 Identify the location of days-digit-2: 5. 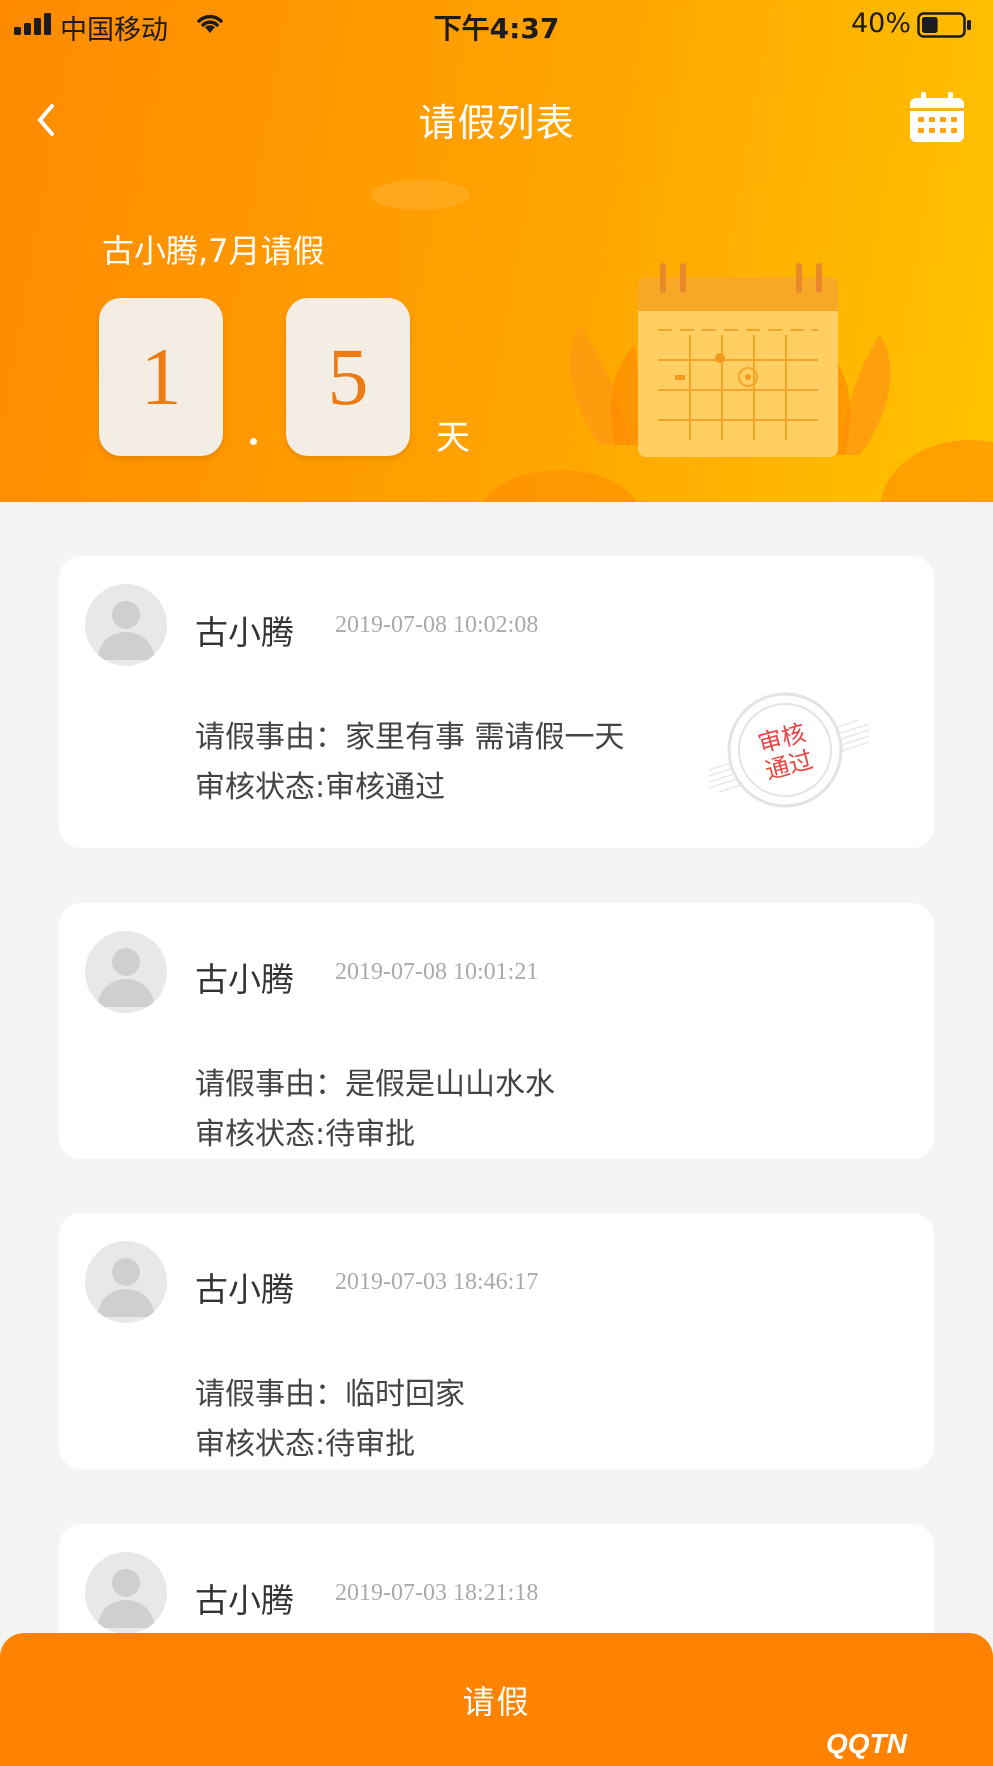
(348, 377).